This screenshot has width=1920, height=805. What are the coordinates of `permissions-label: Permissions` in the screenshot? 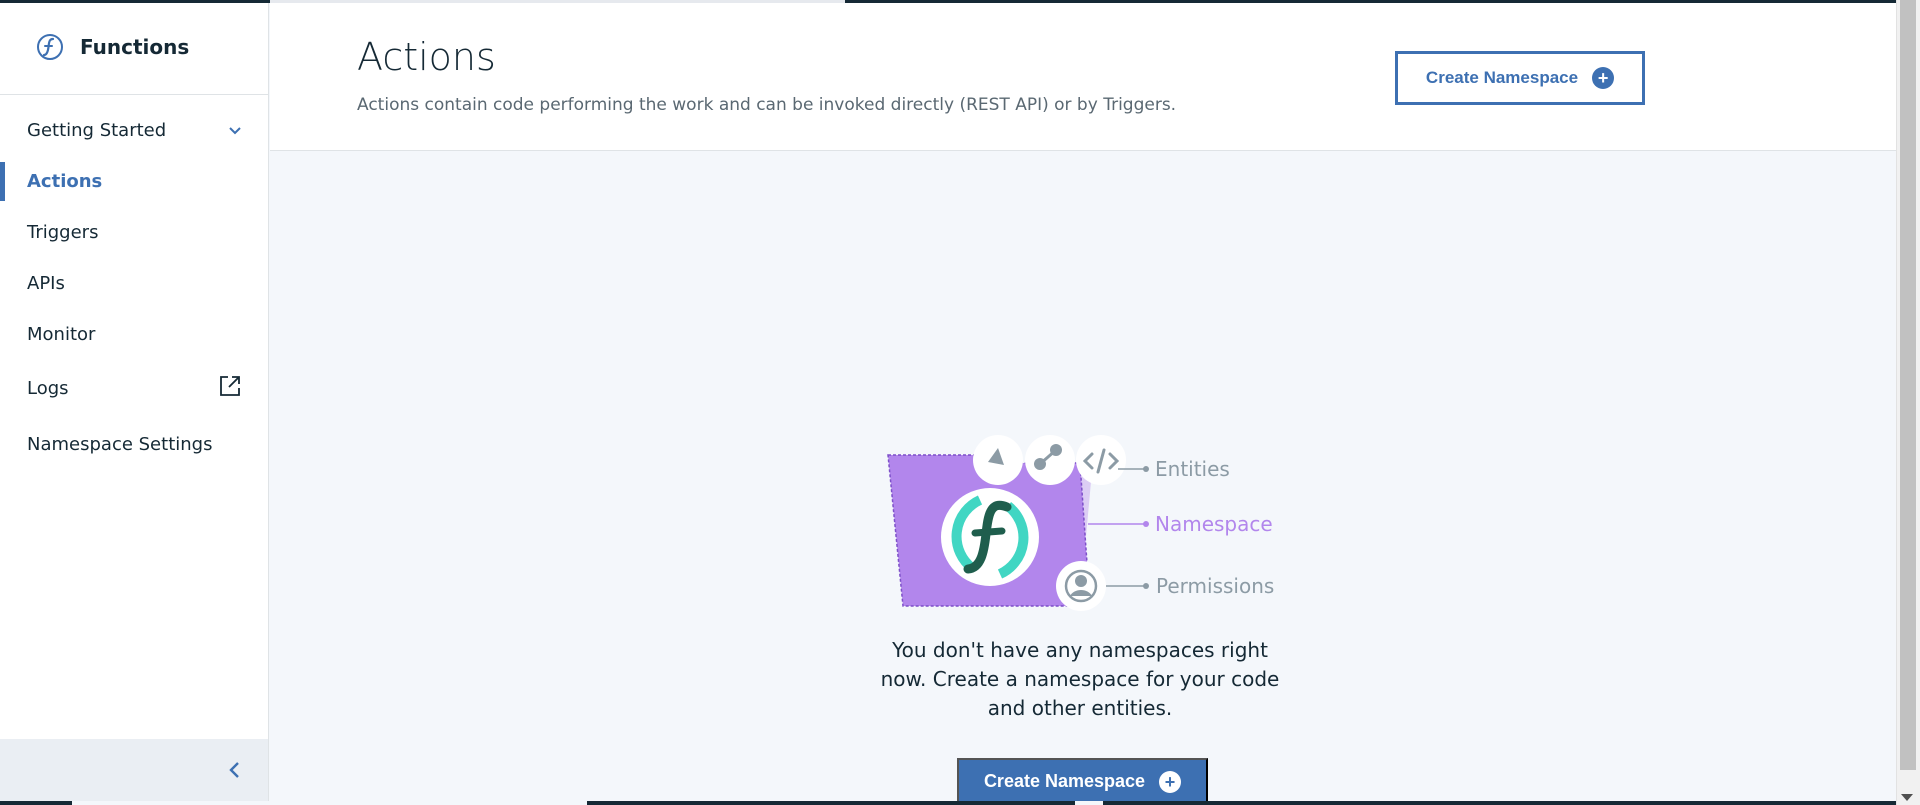 It's located at (1215, 586).